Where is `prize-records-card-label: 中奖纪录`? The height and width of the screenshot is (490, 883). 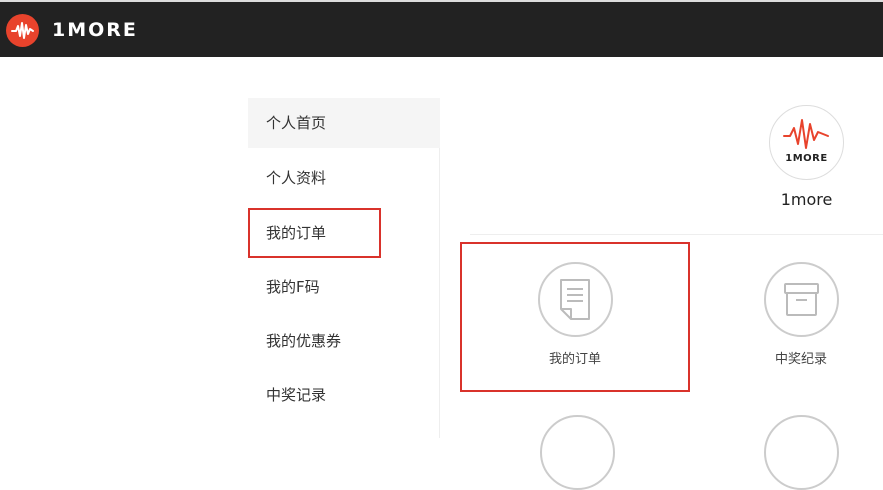
prize-records-card-label: 中奖纪录 is located at coordinates (800, 359).